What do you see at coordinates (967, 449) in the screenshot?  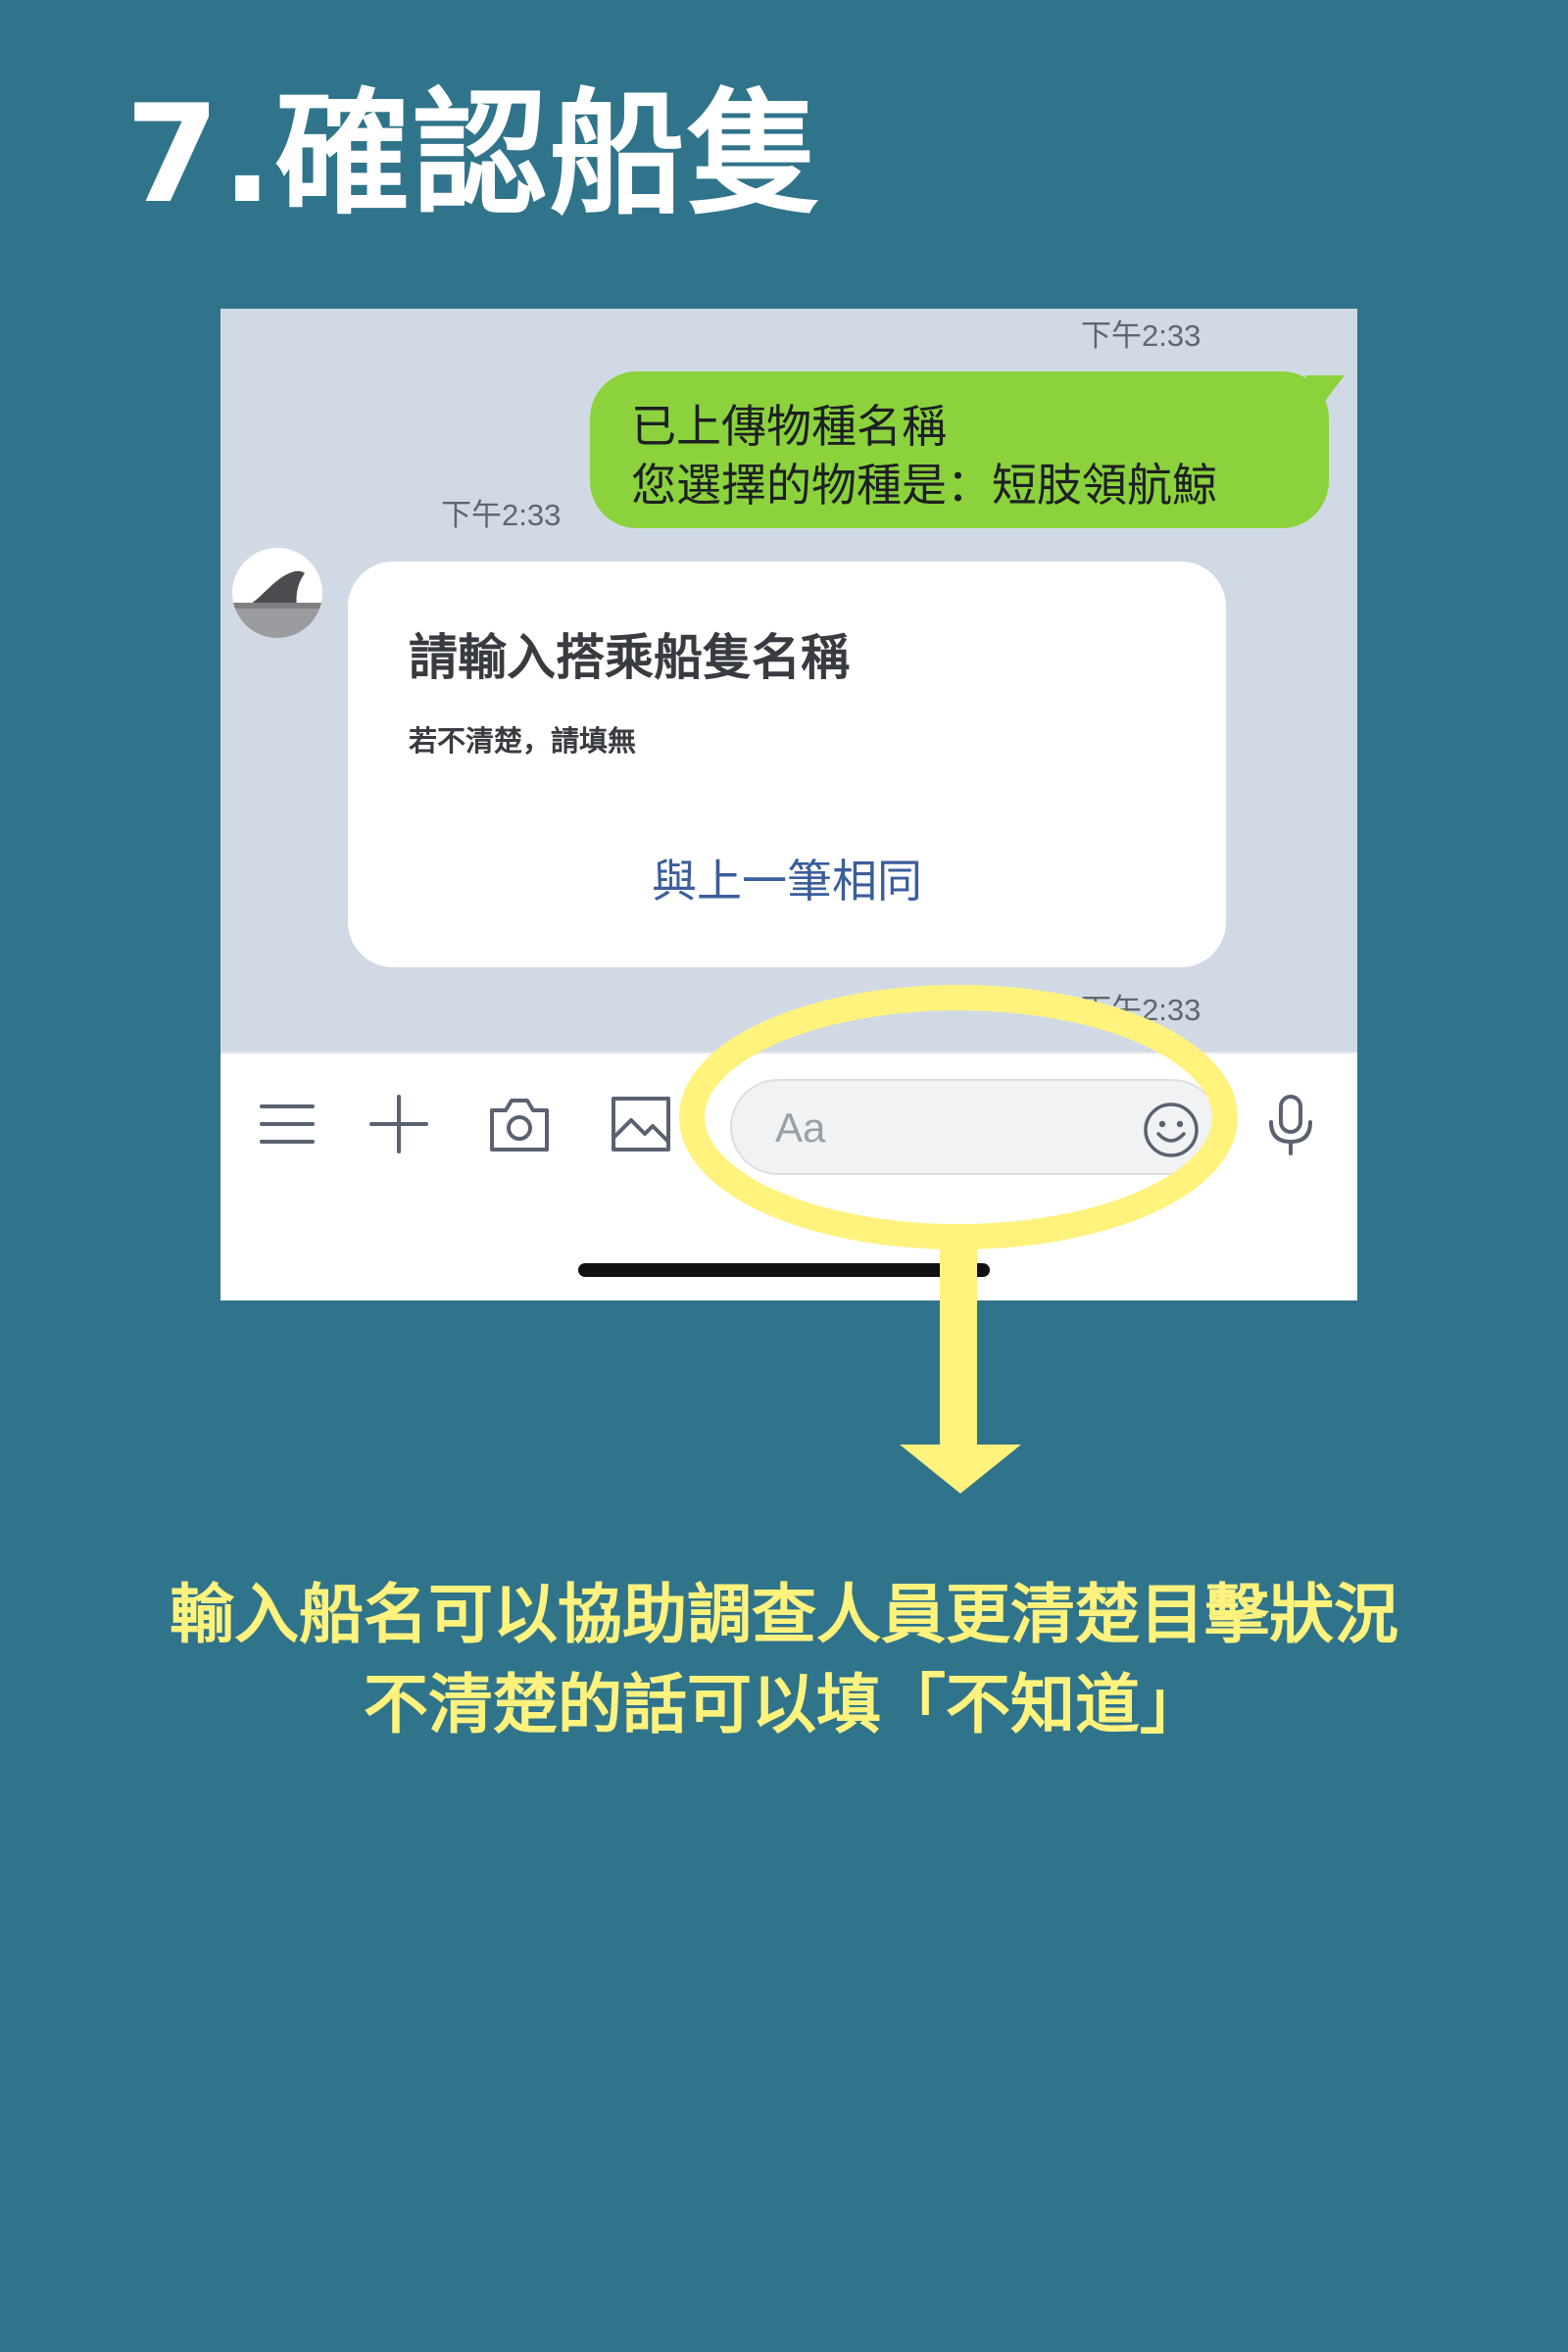 I see `outgoing-message-bubble: 已上傳物種名稱 您選擇的物種是：短肢領航鯨` at bounding box center [967, 449].